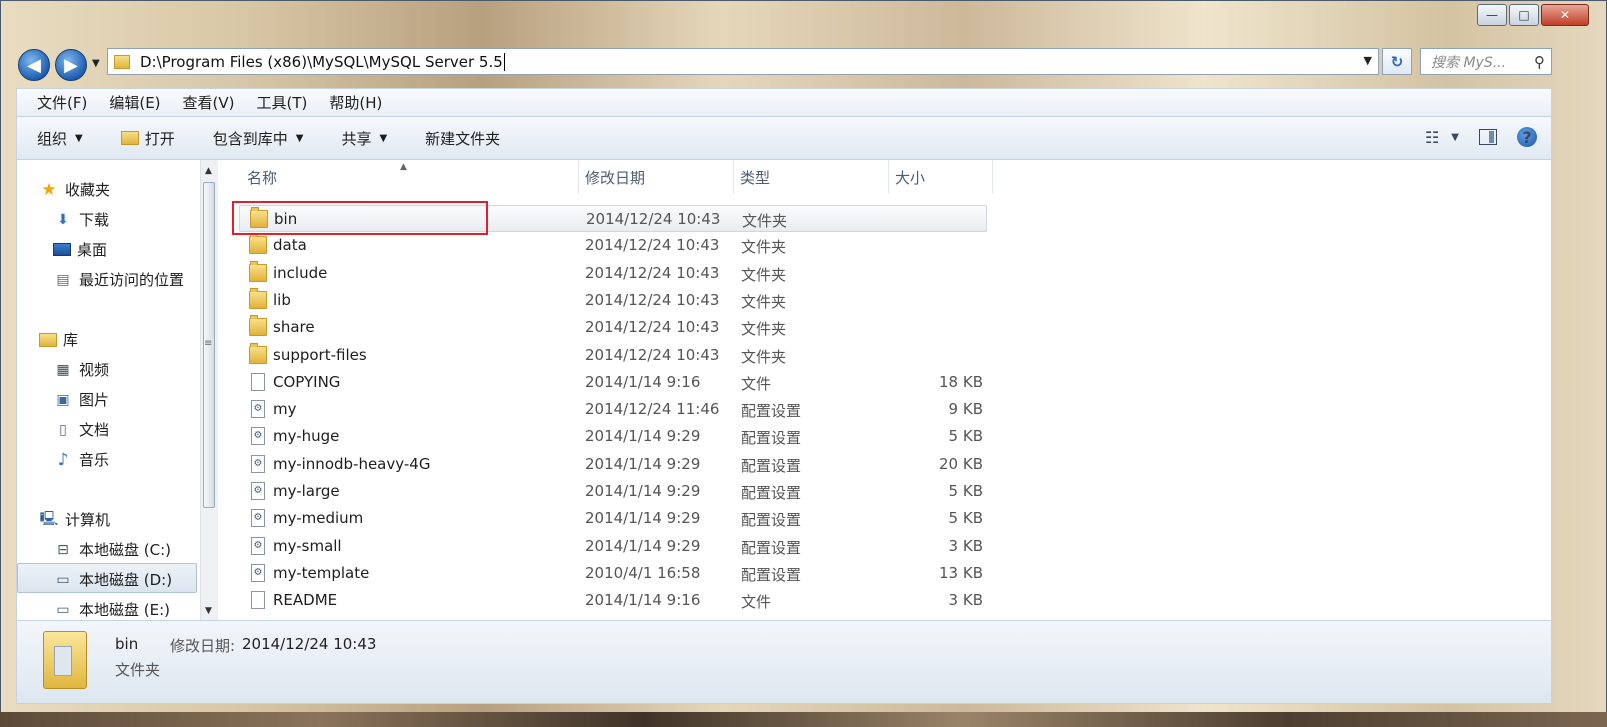 This screenshot has height=727, width=1607. I want to click on details-date-label: 修改日期:, so click(203, 646).